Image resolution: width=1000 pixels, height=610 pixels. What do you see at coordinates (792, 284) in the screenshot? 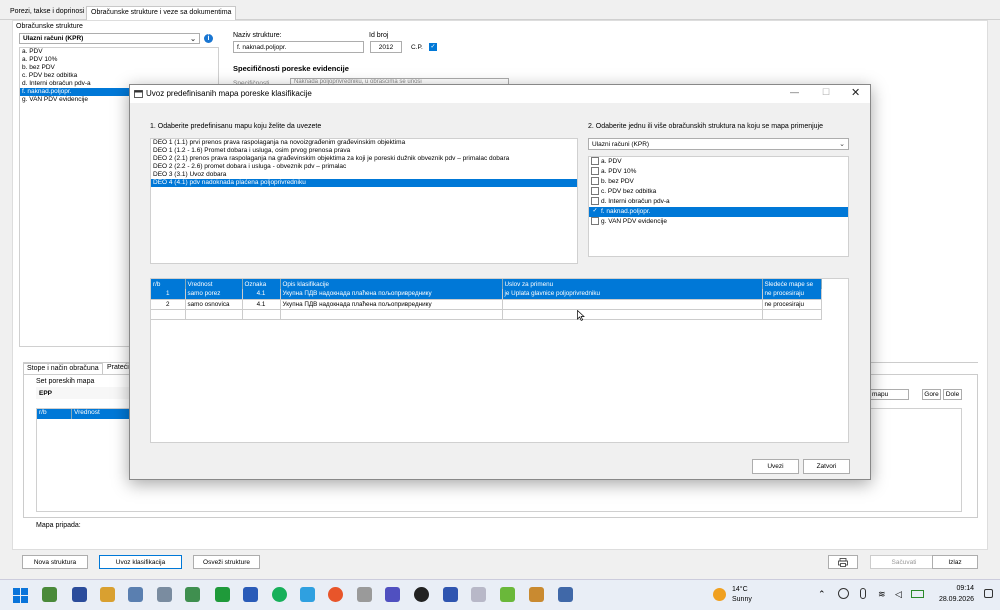
I see `grid-header-cell: Sledeće mape se` at bounding box center [792, 284].